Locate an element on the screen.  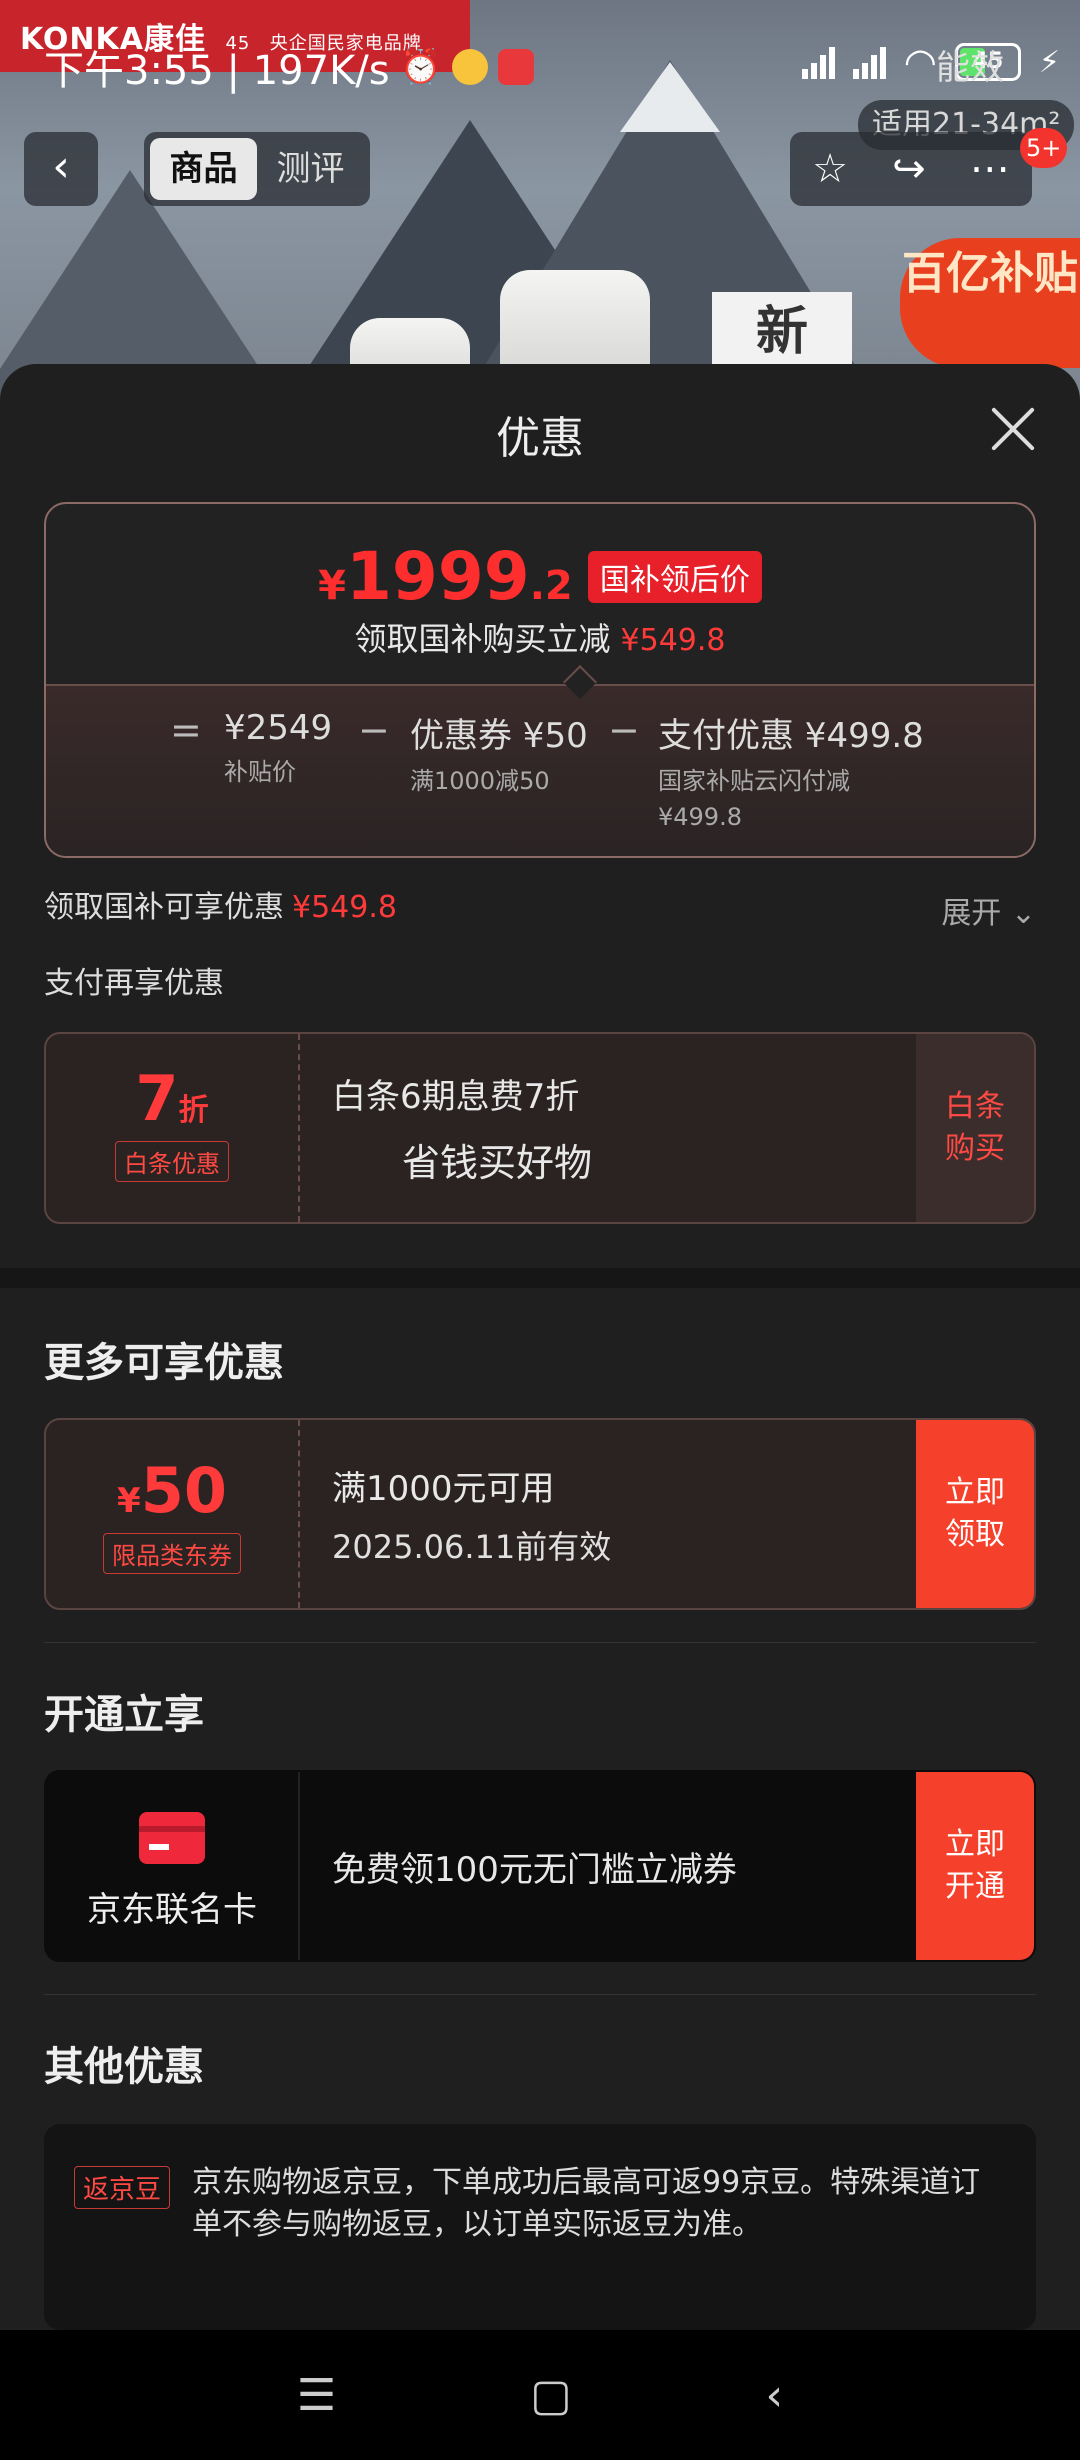
promo-badge: 百亿补贴 is located at coordinates (990, 303).